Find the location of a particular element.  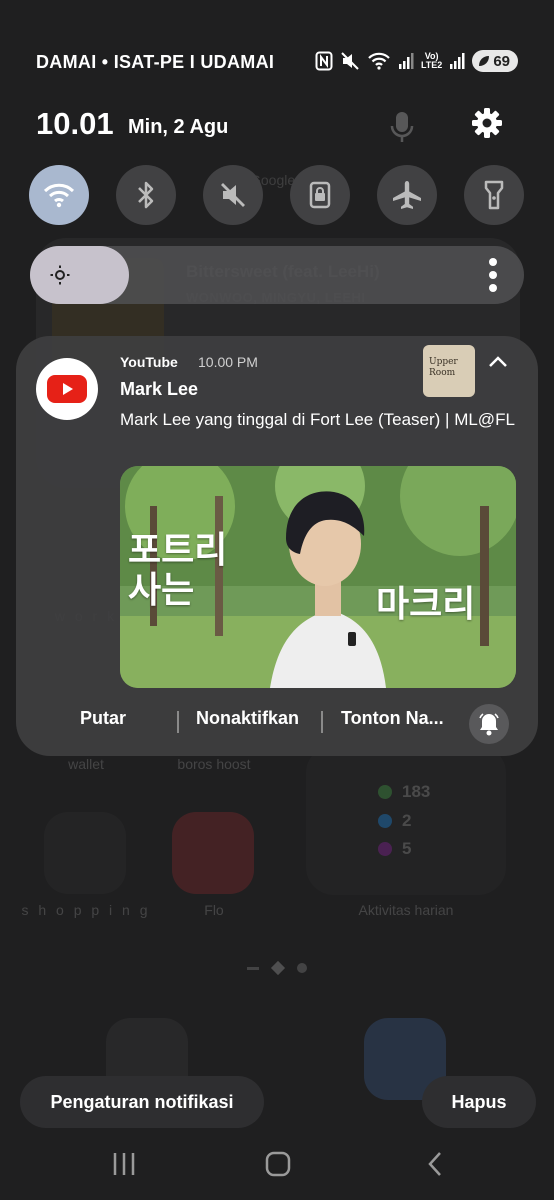

chevron-up-icon is located at coordinates (498, 362).